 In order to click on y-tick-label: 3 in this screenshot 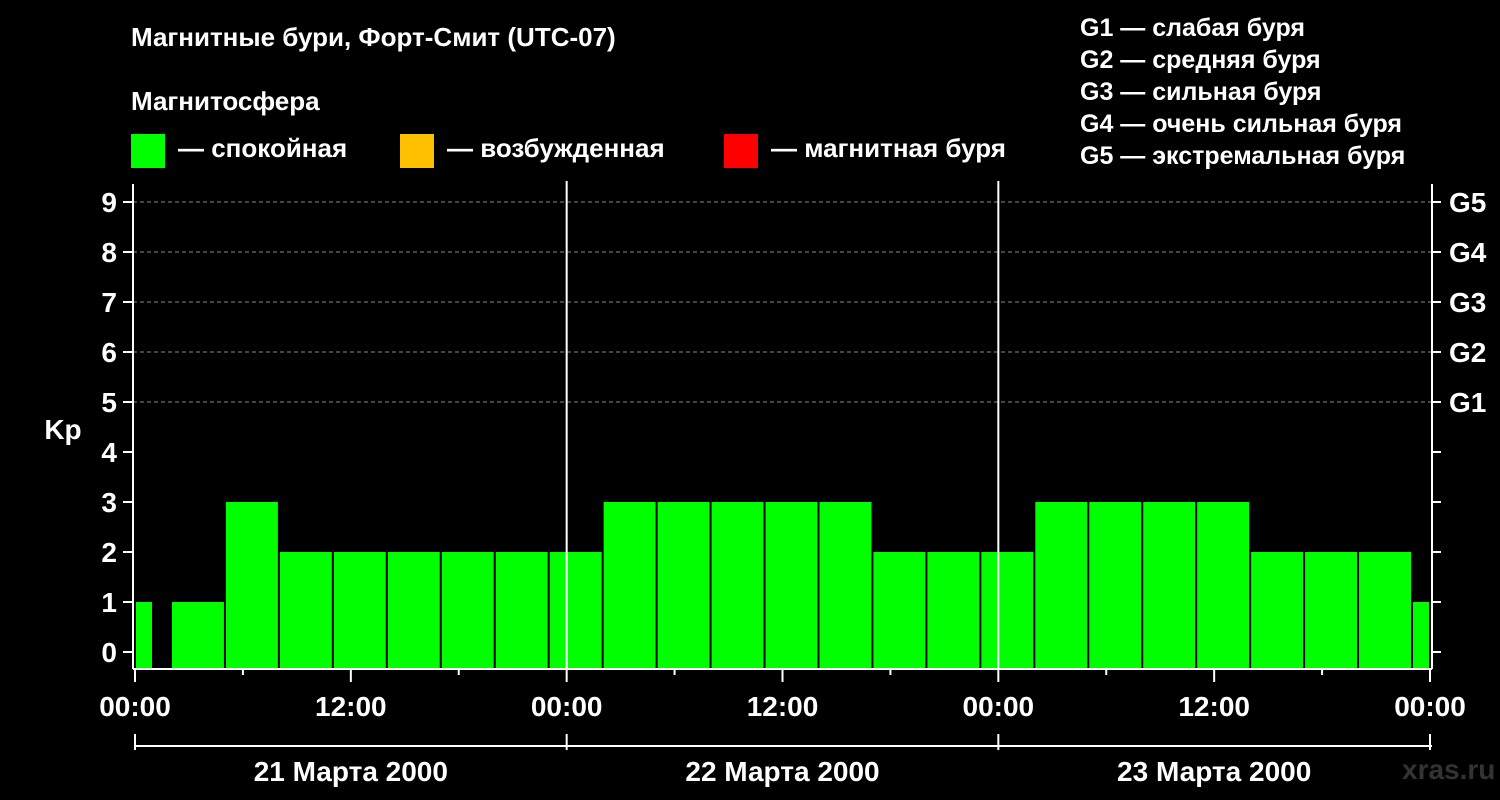, I will do `click(109, 502)`.